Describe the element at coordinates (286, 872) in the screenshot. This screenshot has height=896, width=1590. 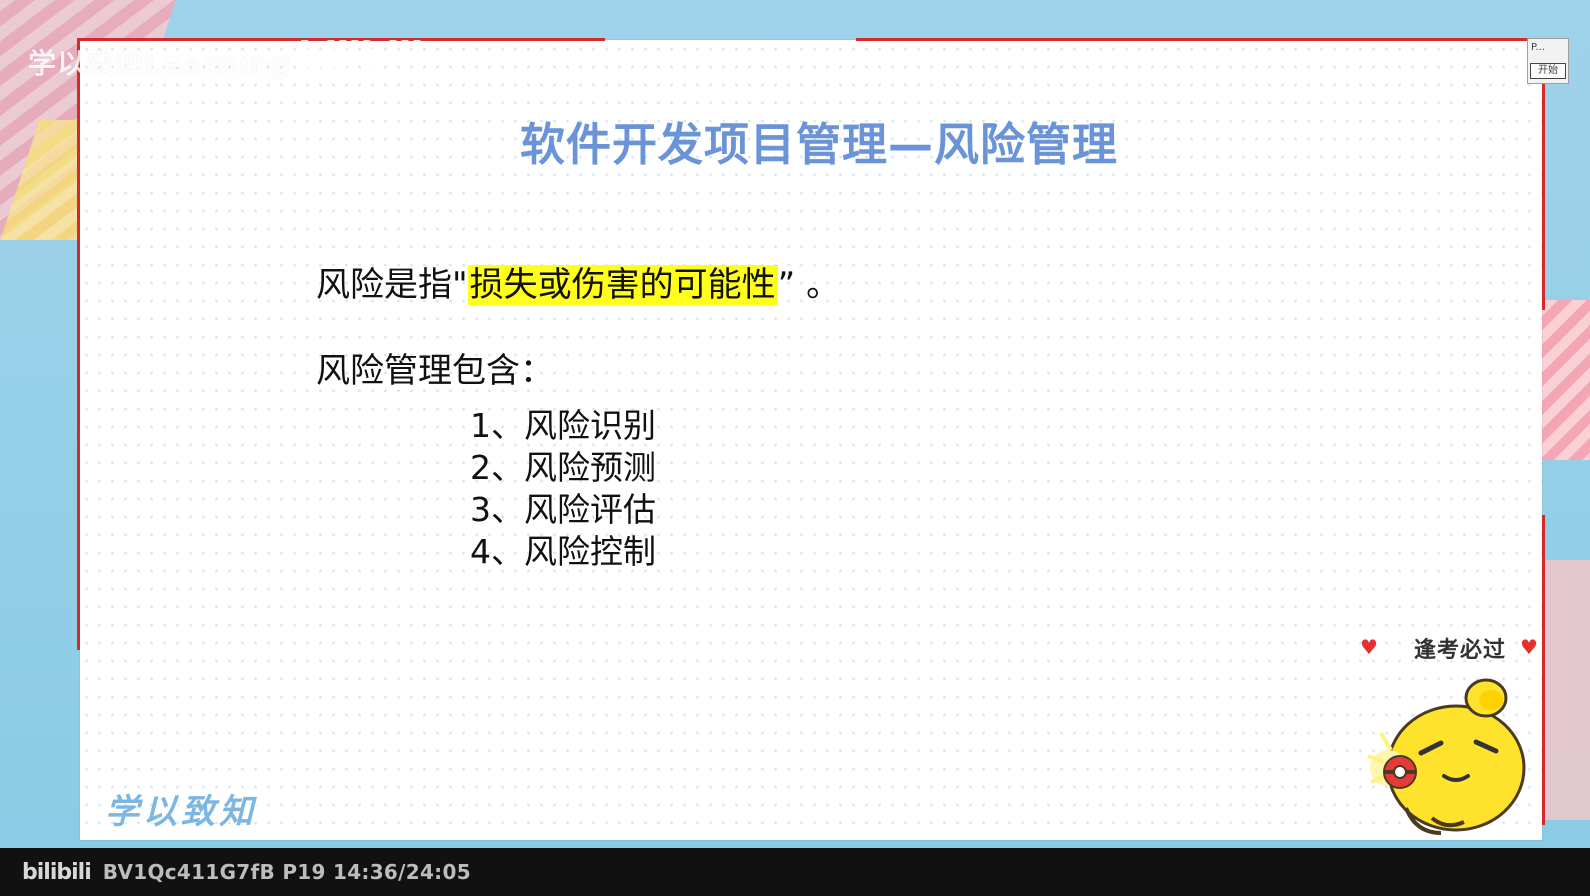
I see `video-status-text: BV1Qc411G7fB P19 14:36/24:05` at that location.